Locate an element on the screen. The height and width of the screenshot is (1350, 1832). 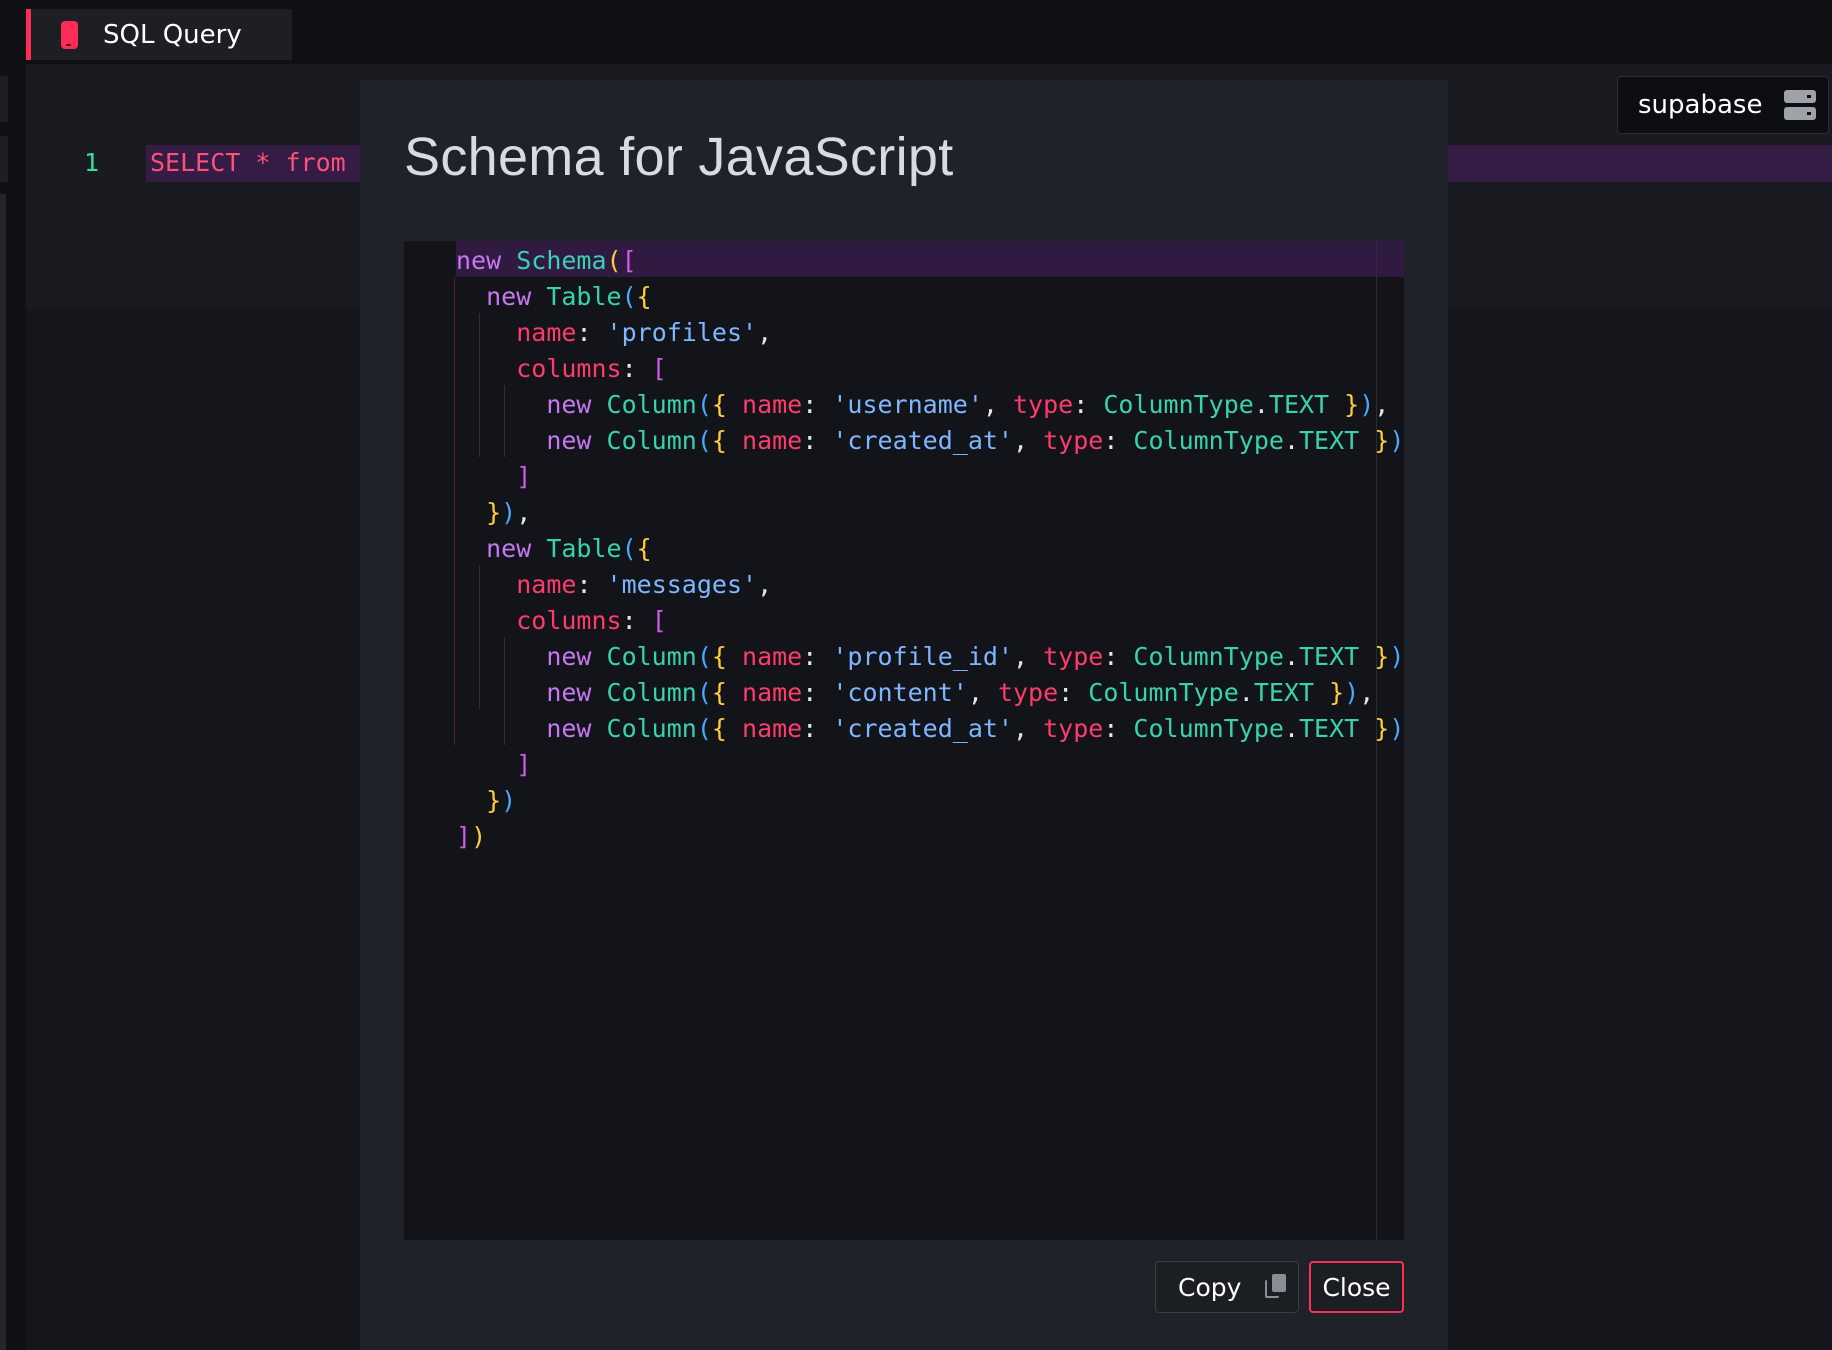
sql-query-text: SELECT * from m is located at coordinates (263, 162).